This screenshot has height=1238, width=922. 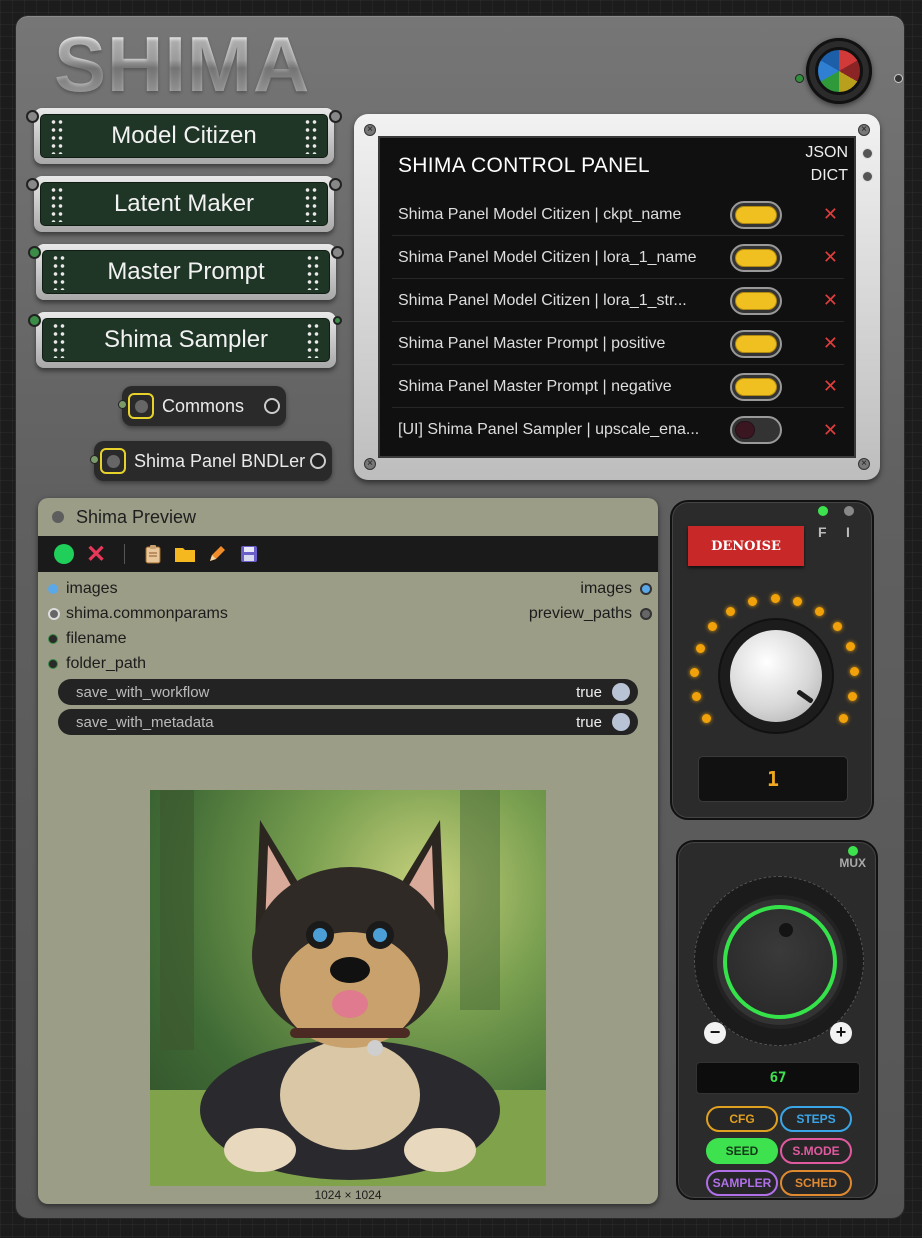 I want to click on json-output-dot, so click(x=867, y=153).